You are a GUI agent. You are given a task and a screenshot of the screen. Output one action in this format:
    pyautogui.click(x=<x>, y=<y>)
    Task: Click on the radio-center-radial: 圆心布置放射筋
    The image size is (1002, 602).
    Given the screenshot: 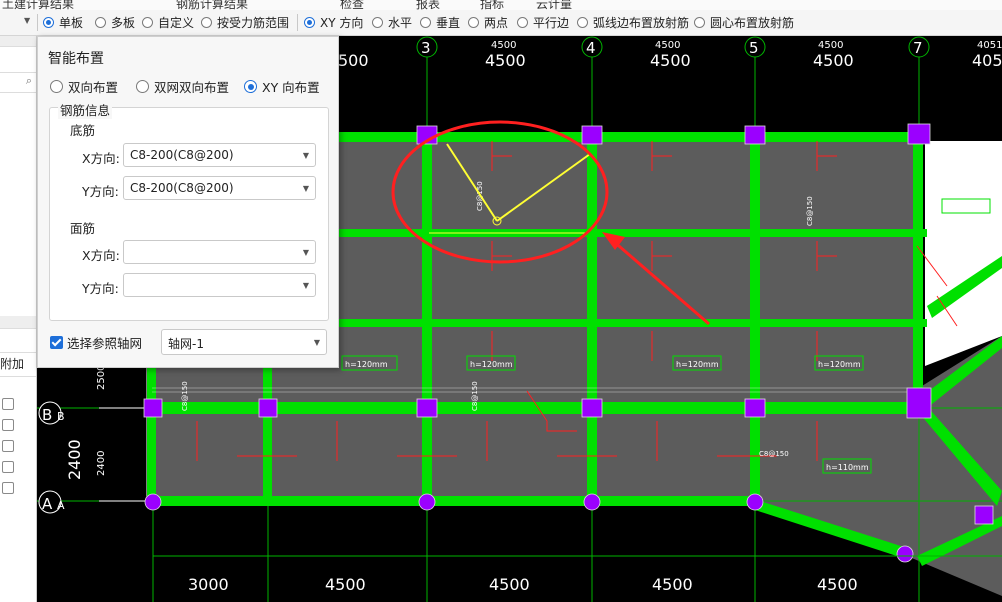 What is the action you would take?
    pyautogui.click(x=744, y=22)
    